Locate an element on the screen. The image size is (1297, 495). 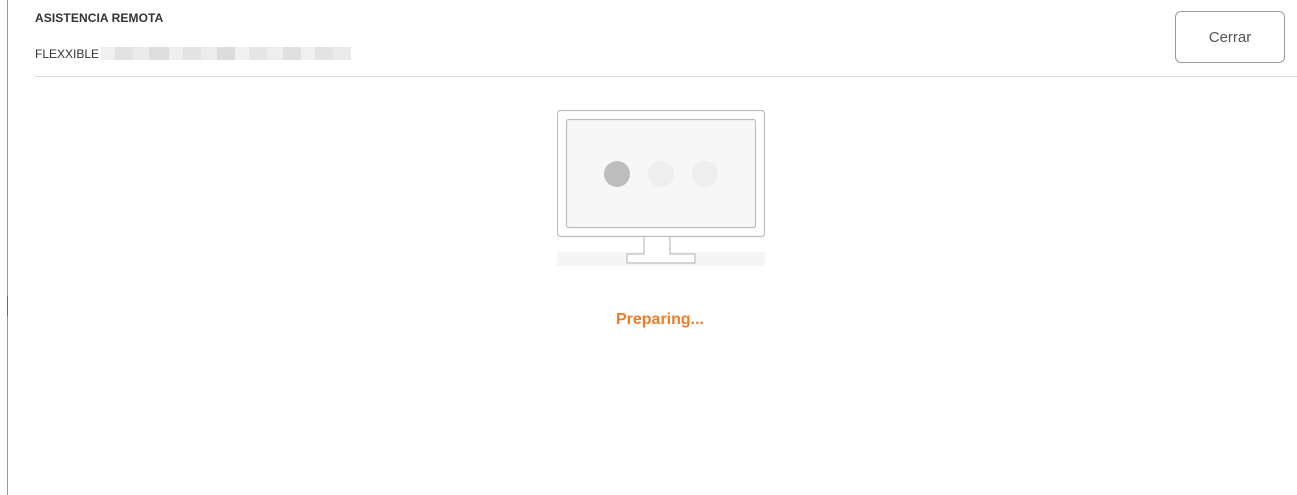
redacted-device-suffix is located at coordinates (226, 53).